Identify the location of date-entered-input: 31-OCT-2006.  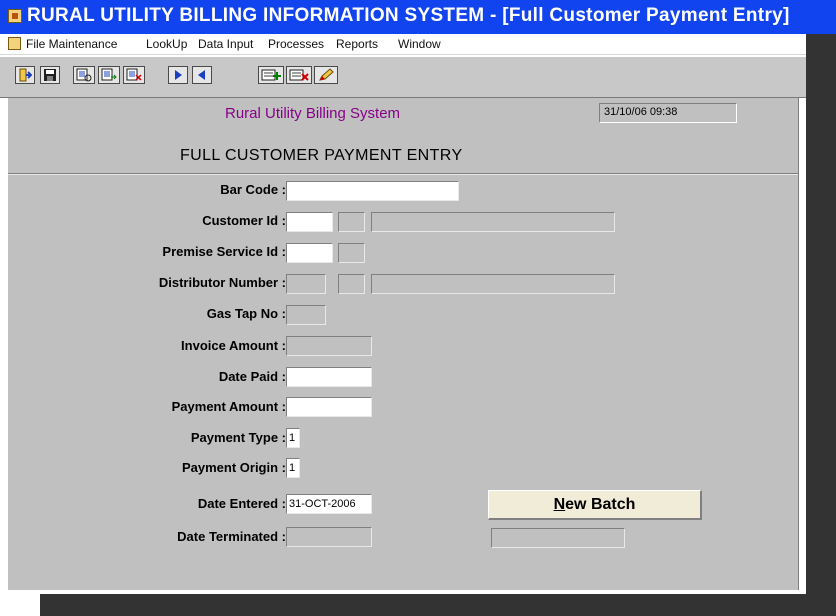
(329, 504).